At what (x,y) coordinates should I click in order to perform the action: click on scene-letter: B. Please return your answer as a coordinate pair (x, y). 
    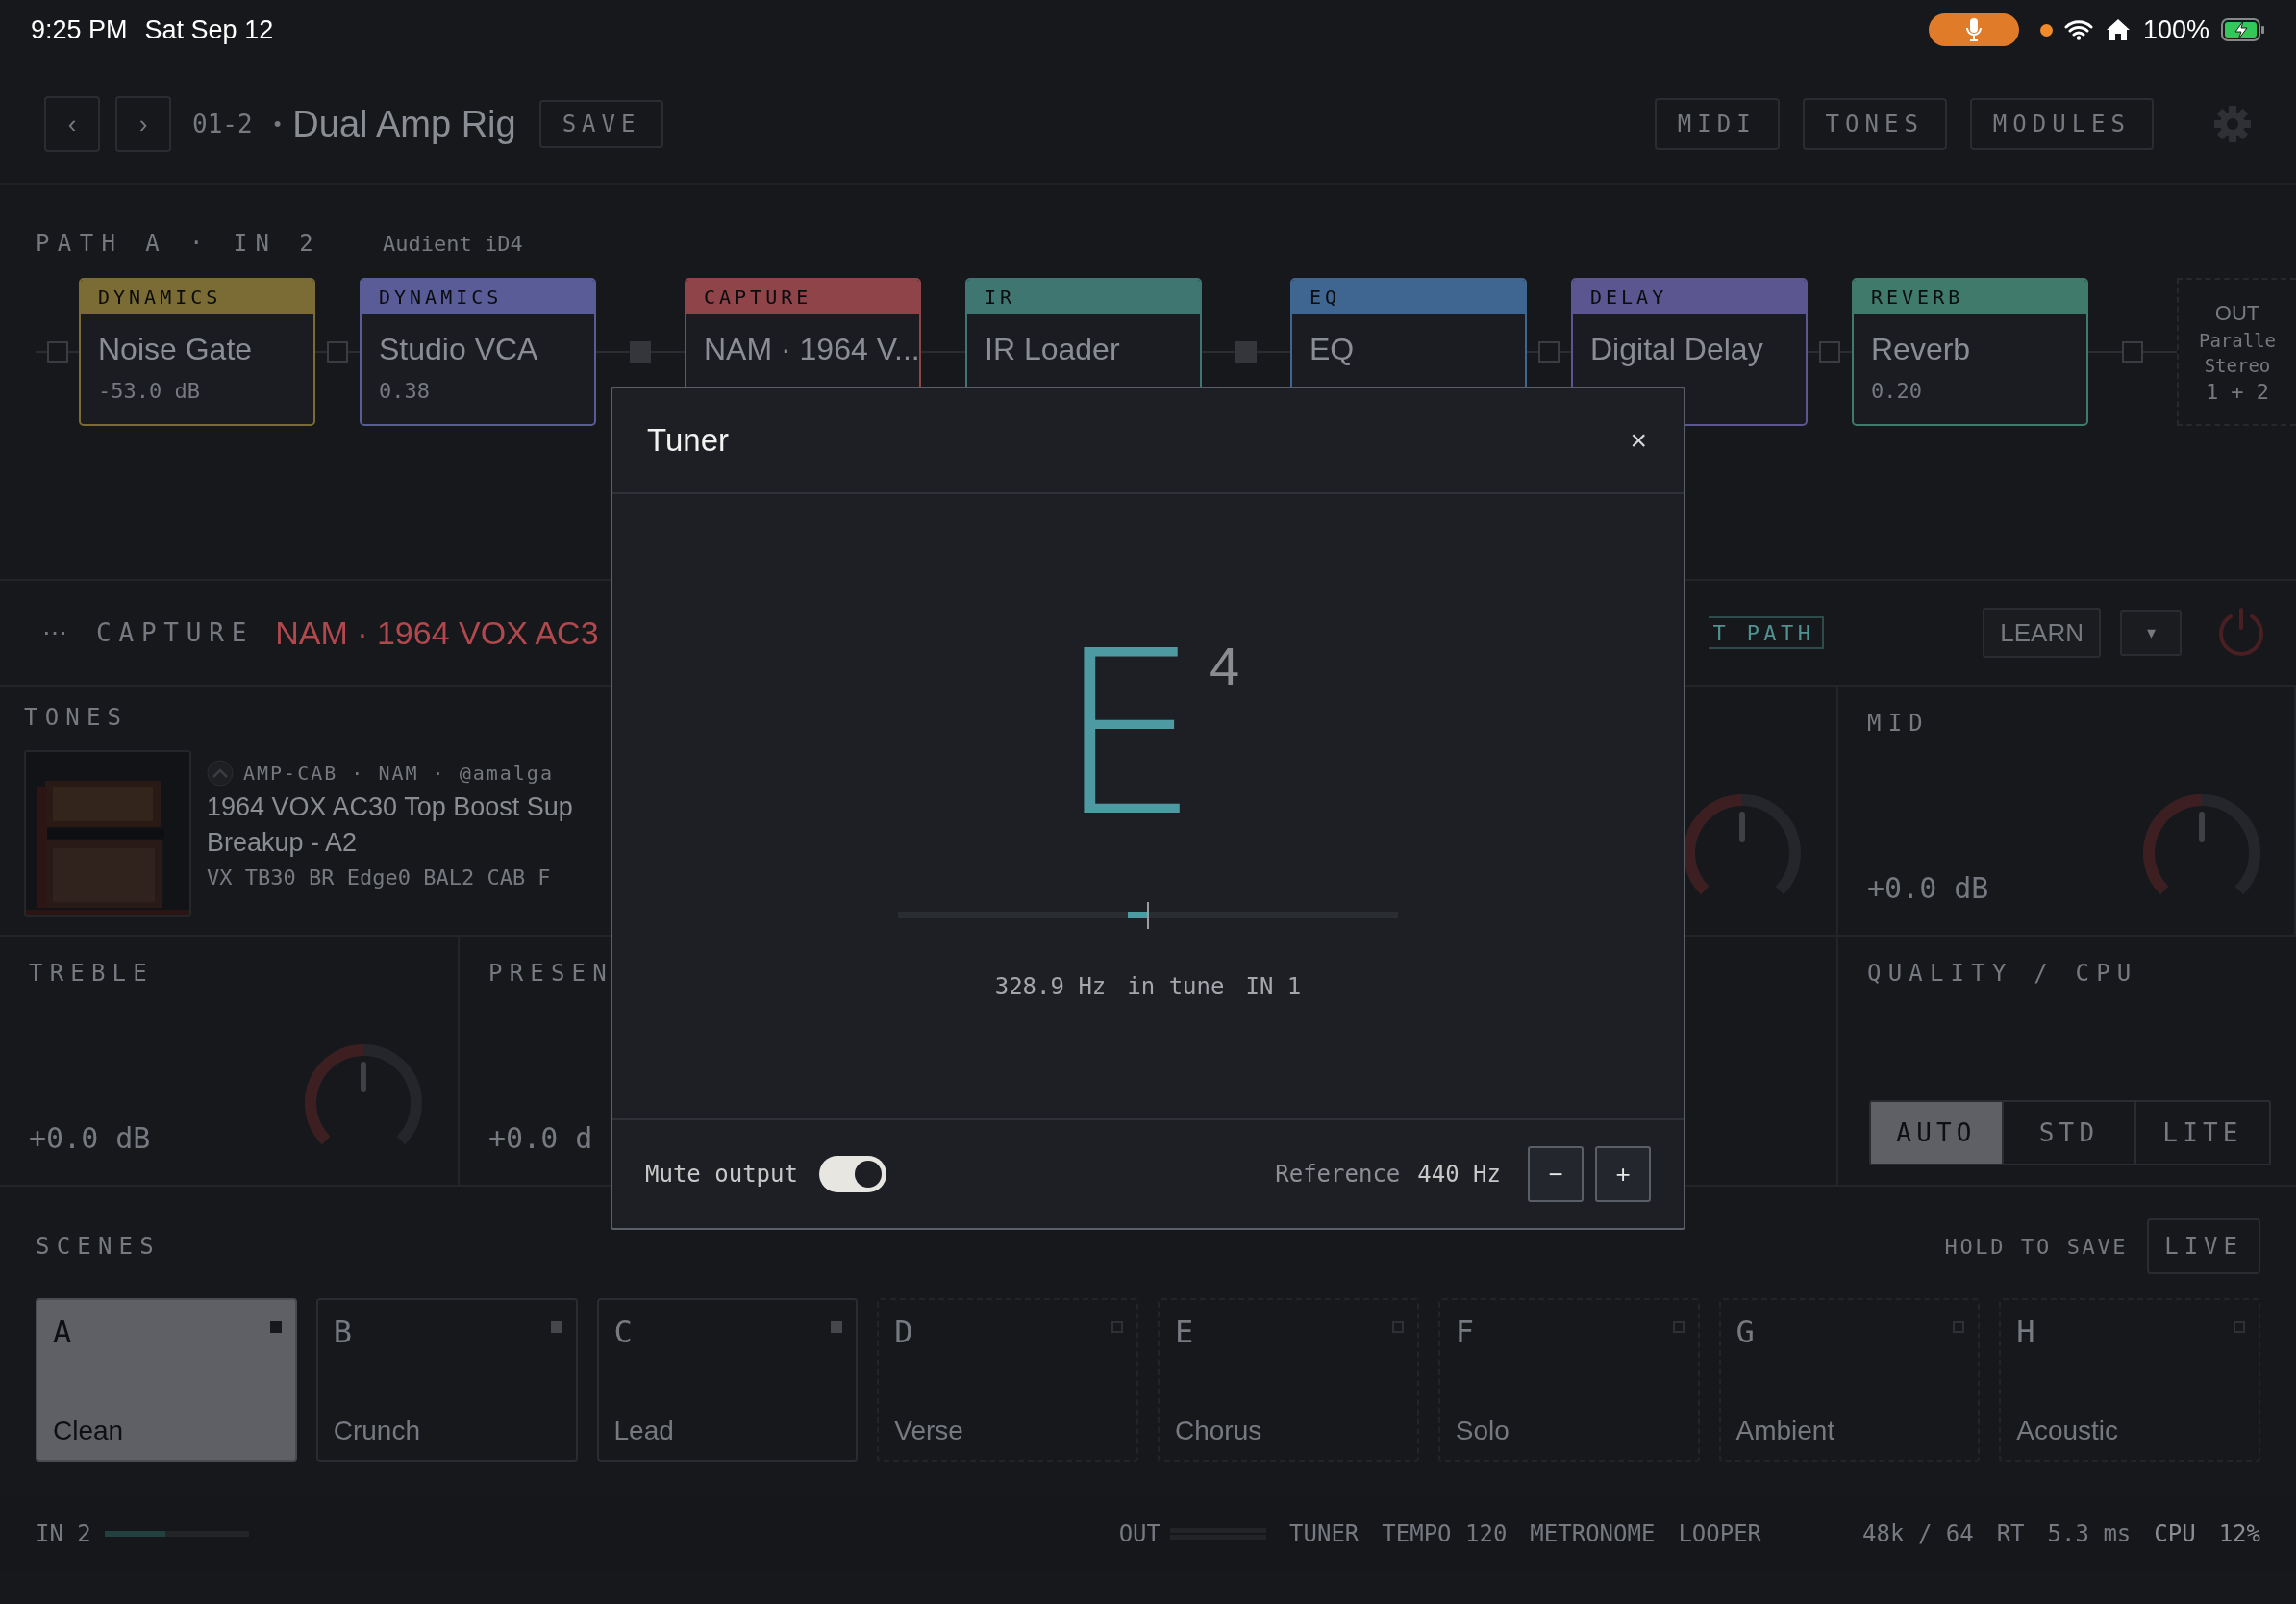
    Looking at the image, I should click on (342, 1332).